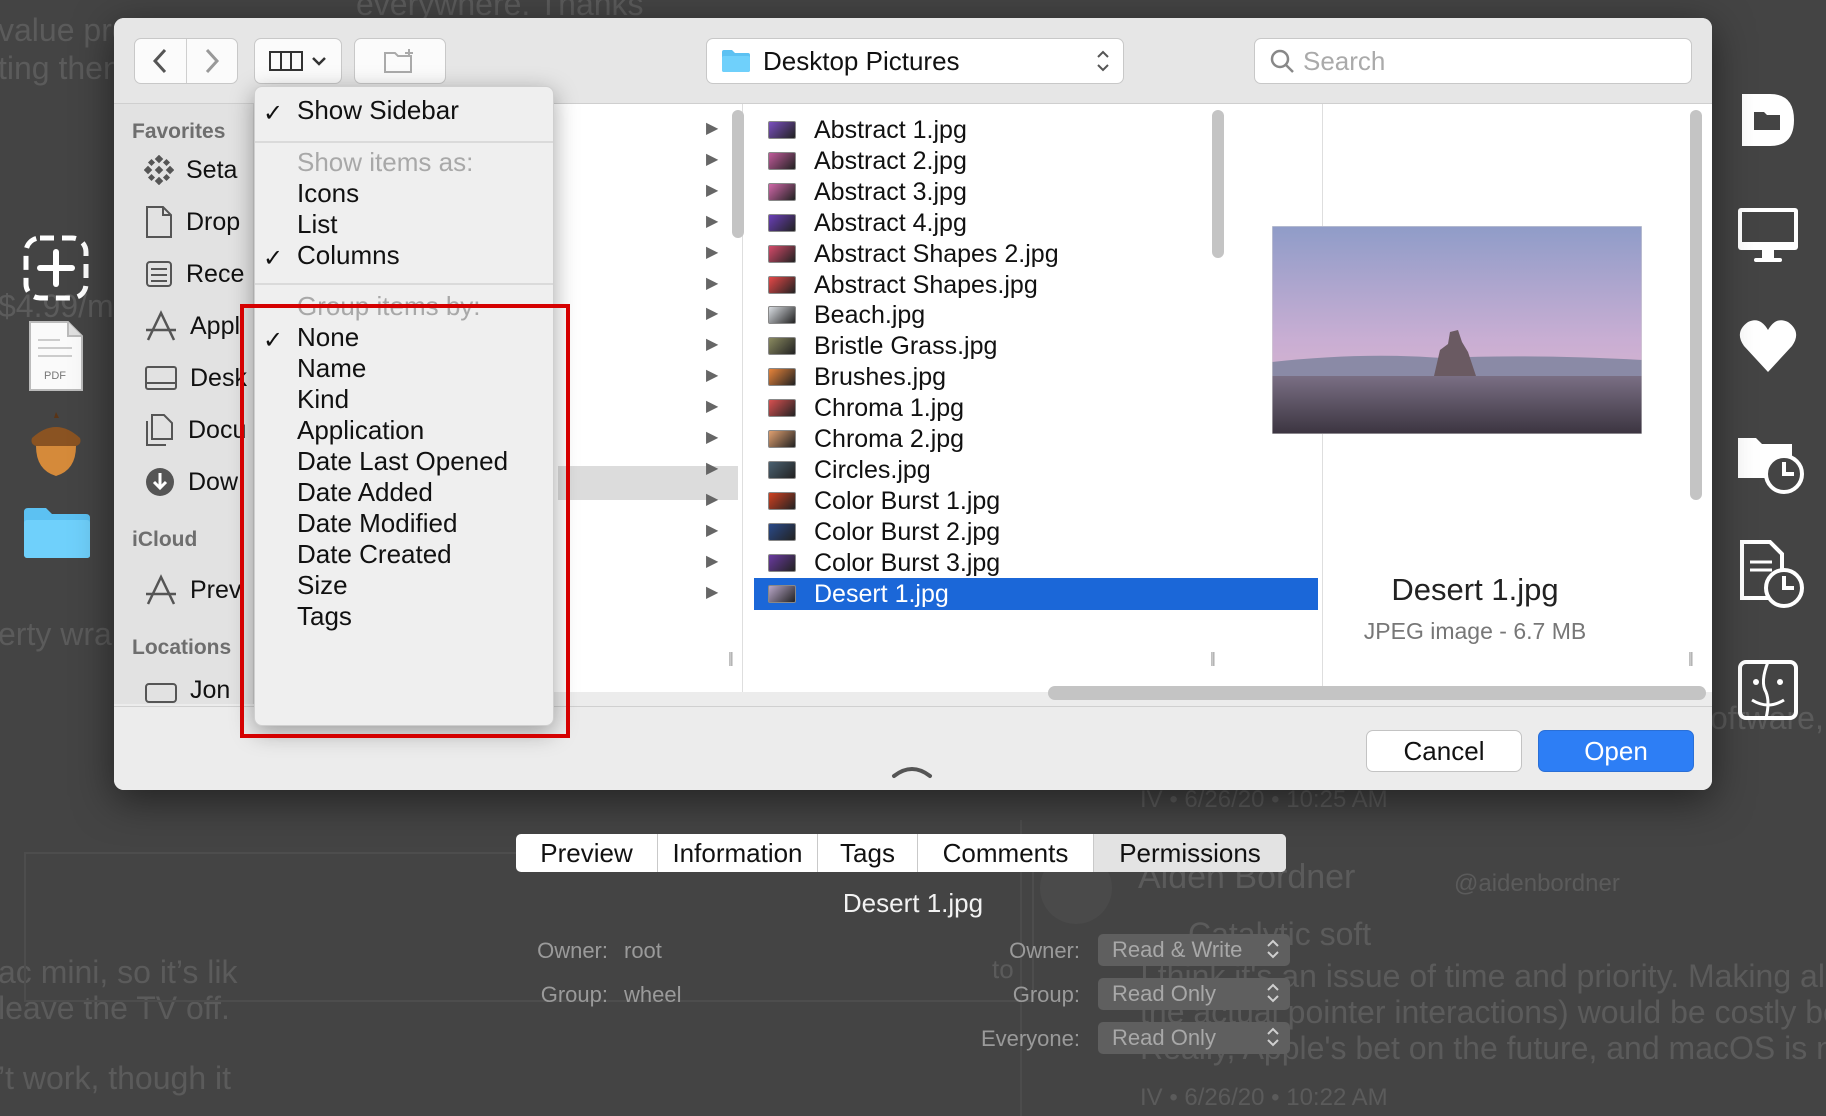  What do you see at coordinates (195, 378) in the screenshot?
I see `sidebar-item-desktop: Desk` at bounding box center [195, 378].